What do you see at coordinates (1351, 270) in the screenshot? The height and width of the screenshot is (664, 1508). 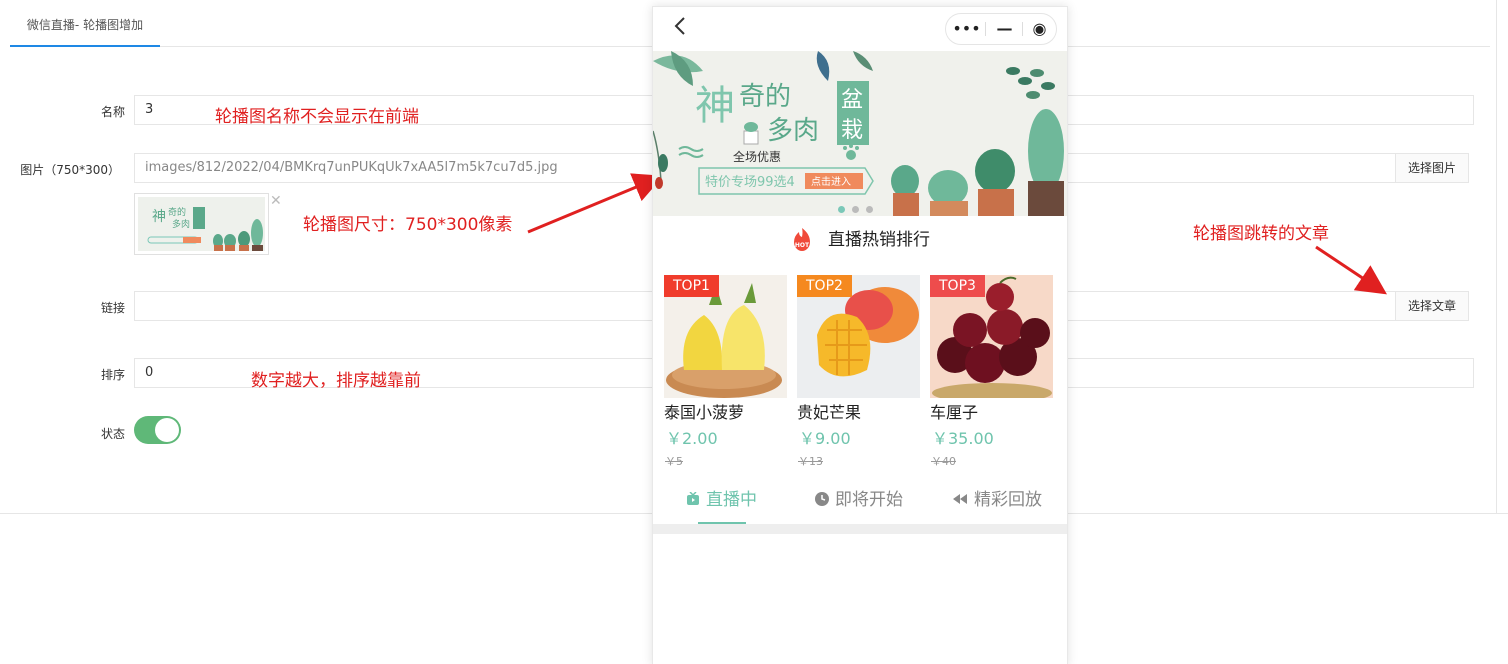 I see `arrow-to-select-article` at bounding box center [1351, 270].